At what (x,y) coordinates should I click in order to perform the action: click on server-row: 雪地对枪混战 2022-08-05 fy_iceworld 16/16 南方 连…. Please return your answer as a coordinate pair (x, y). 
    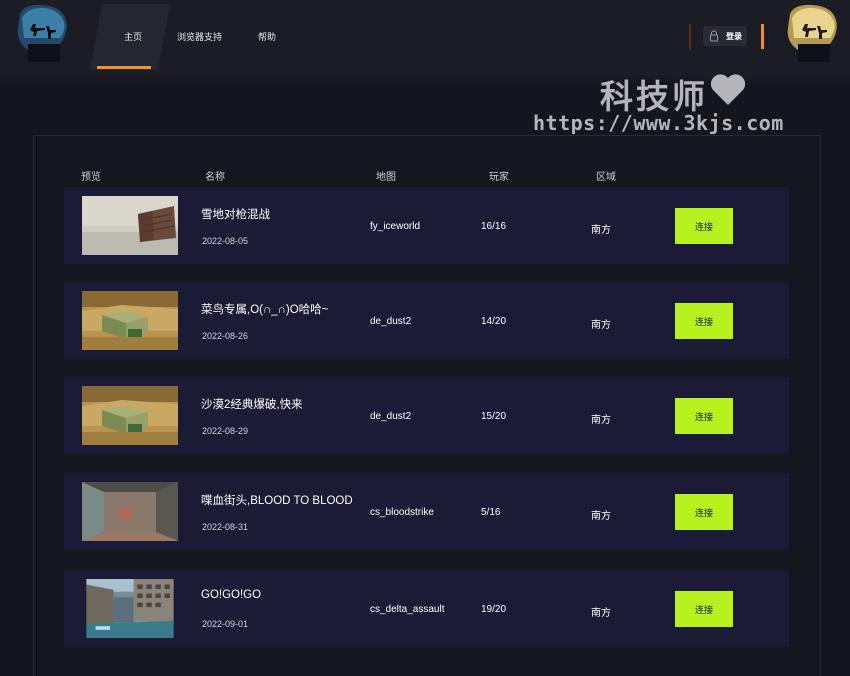
    Looking at the image, I should click on (426, 225).